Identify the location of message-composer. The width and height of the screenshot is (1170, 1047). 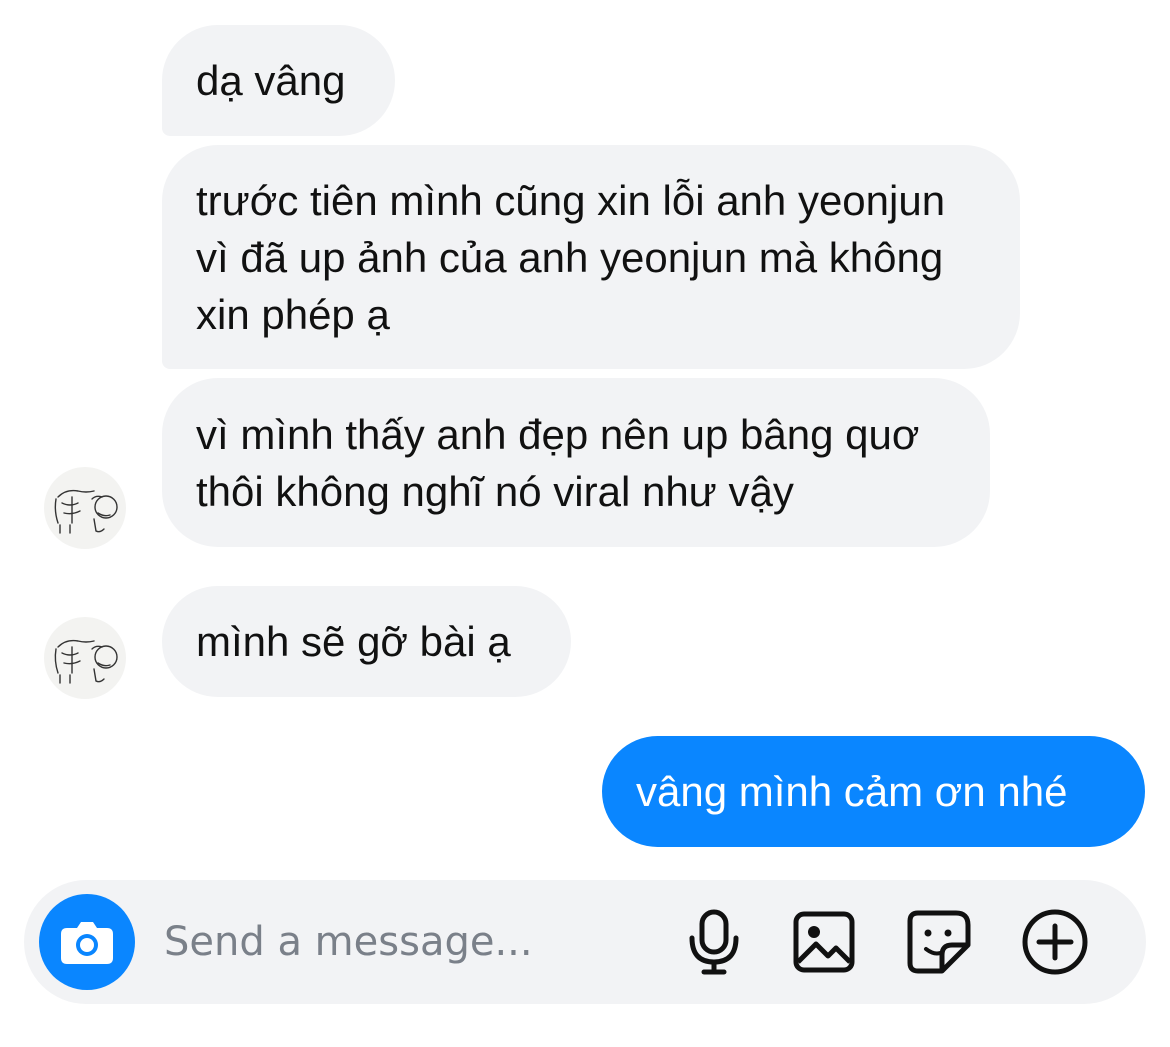
(585, 942).